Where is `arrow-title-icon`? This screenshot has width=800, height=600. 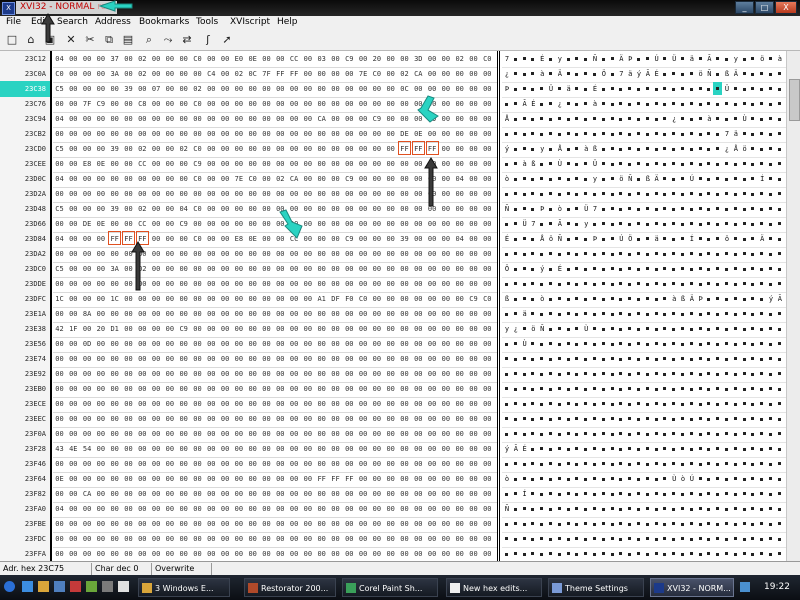 arrow-title-icon is located at coordinates (115, 6).